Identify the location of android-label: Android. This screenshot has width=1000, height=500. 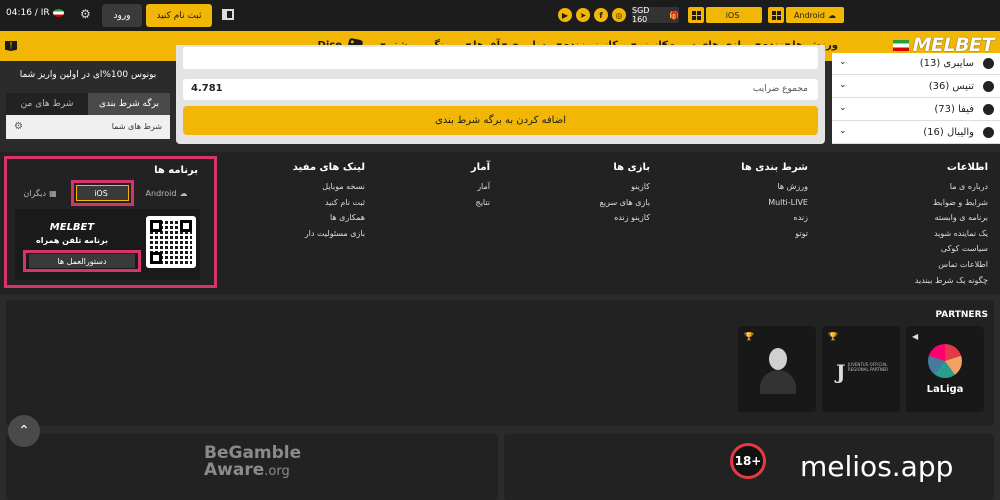
(809, 15).